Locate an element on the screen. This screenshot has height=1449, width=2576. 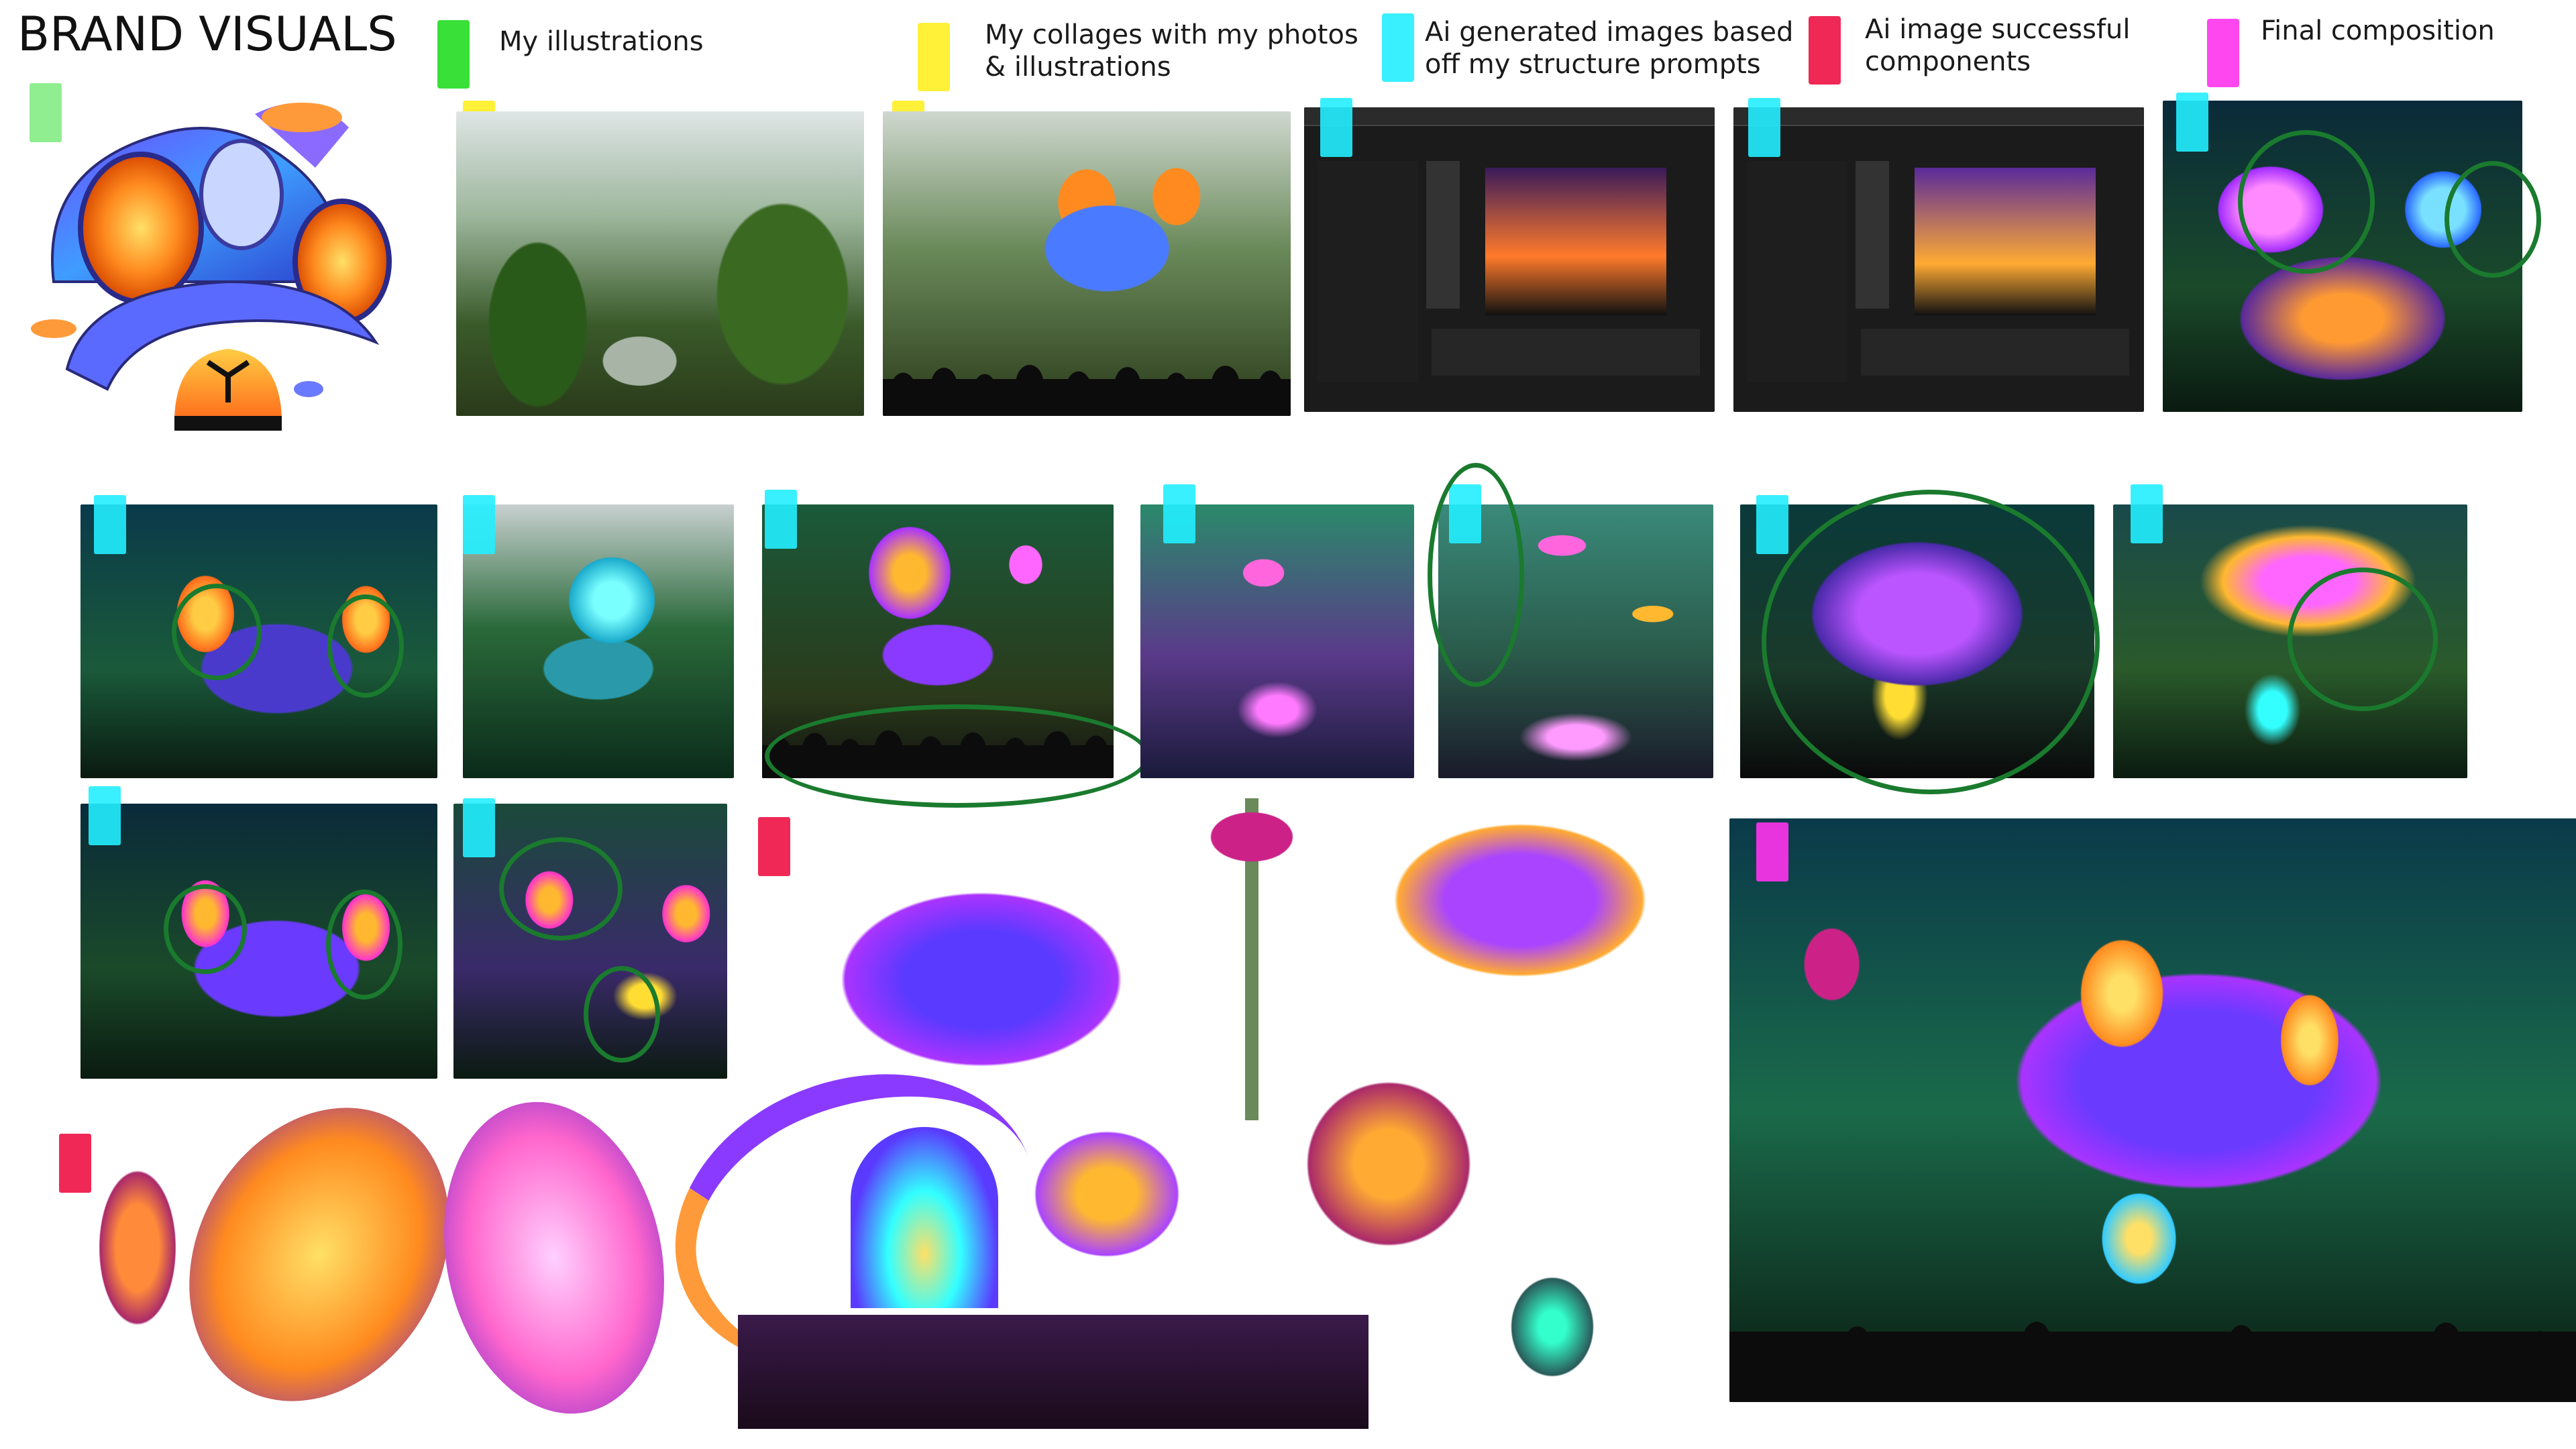
component-pink-disc is located at coordinates (554, 1258).